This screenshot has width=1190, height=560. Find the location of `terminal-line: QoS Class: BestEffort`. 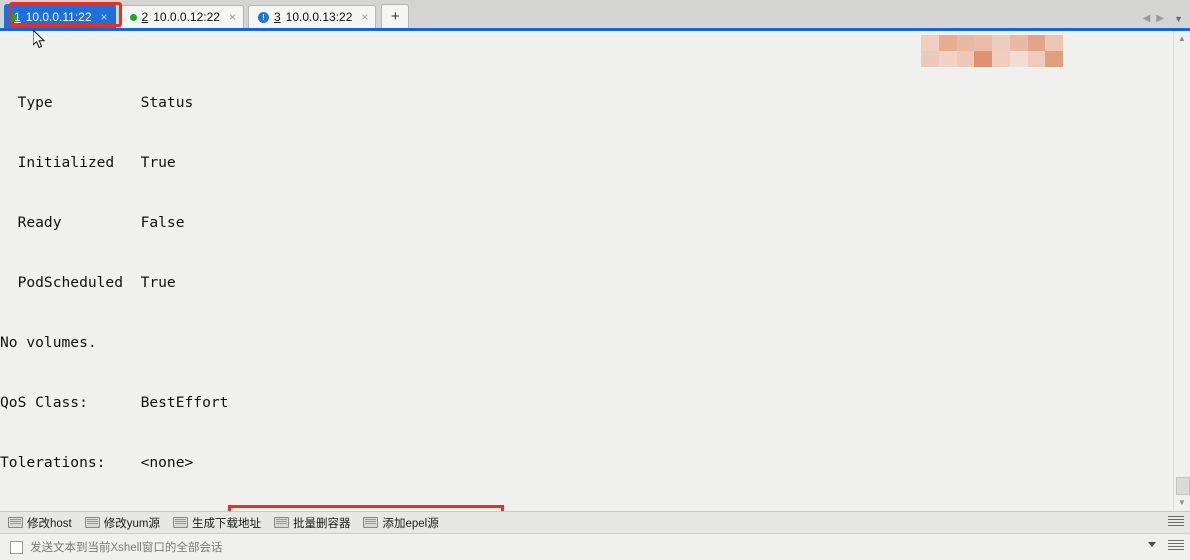

terminal-line: QoS Class: BestEffort is located at coordinates (114, 402).